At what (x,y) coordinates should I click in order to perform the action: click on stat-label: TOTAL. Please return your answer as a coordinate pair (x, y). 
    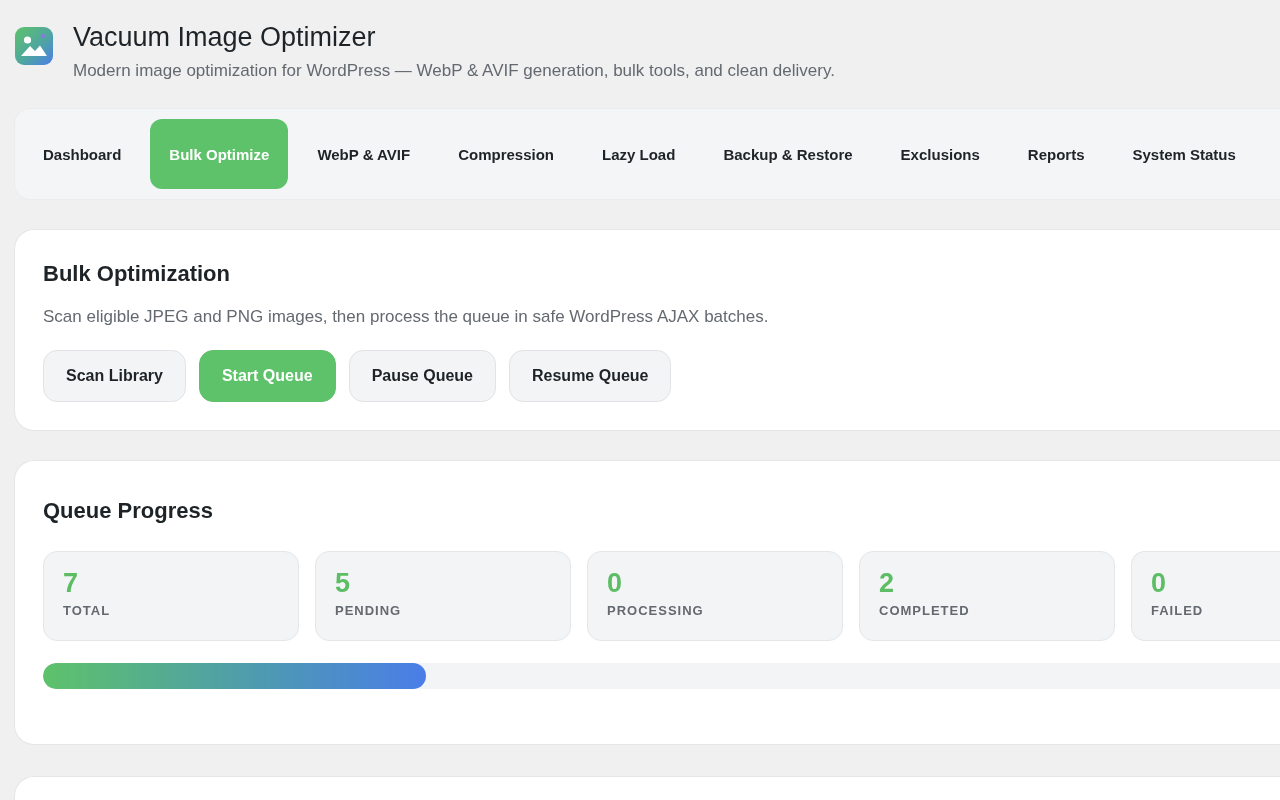
    Looking at the image, I should click on (87, 611).